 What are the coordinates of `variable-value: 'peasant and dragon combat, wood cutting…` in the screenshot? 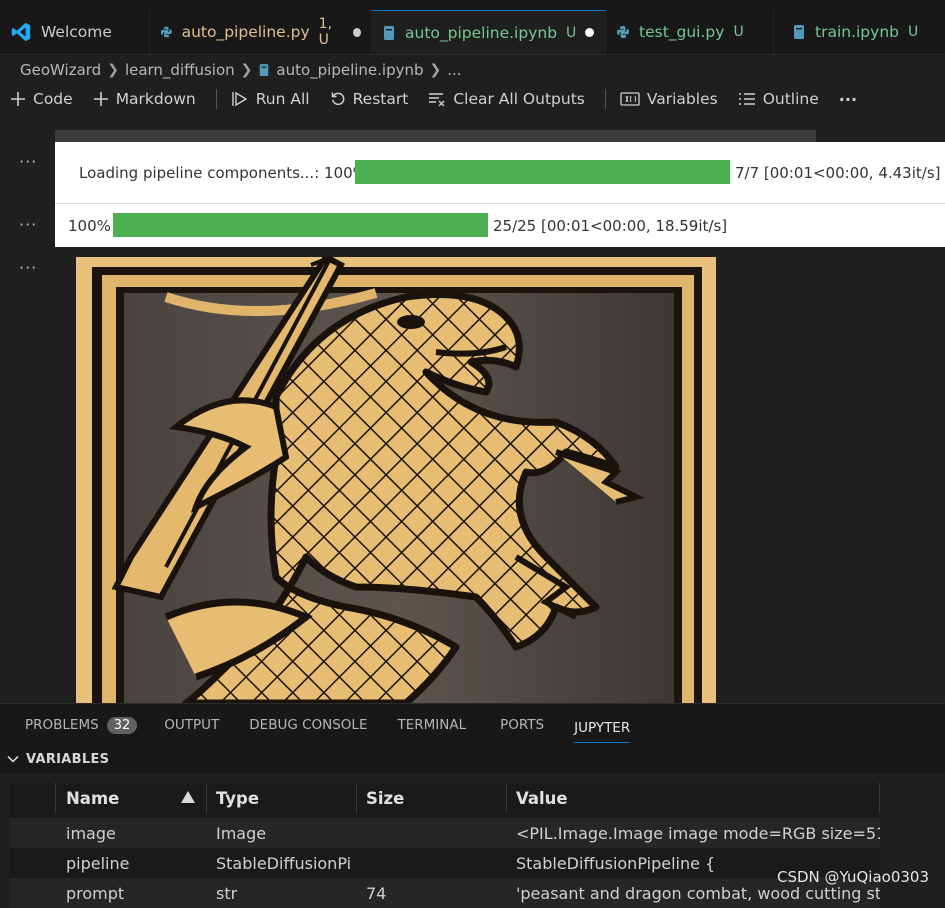 It's located at (698, 893).